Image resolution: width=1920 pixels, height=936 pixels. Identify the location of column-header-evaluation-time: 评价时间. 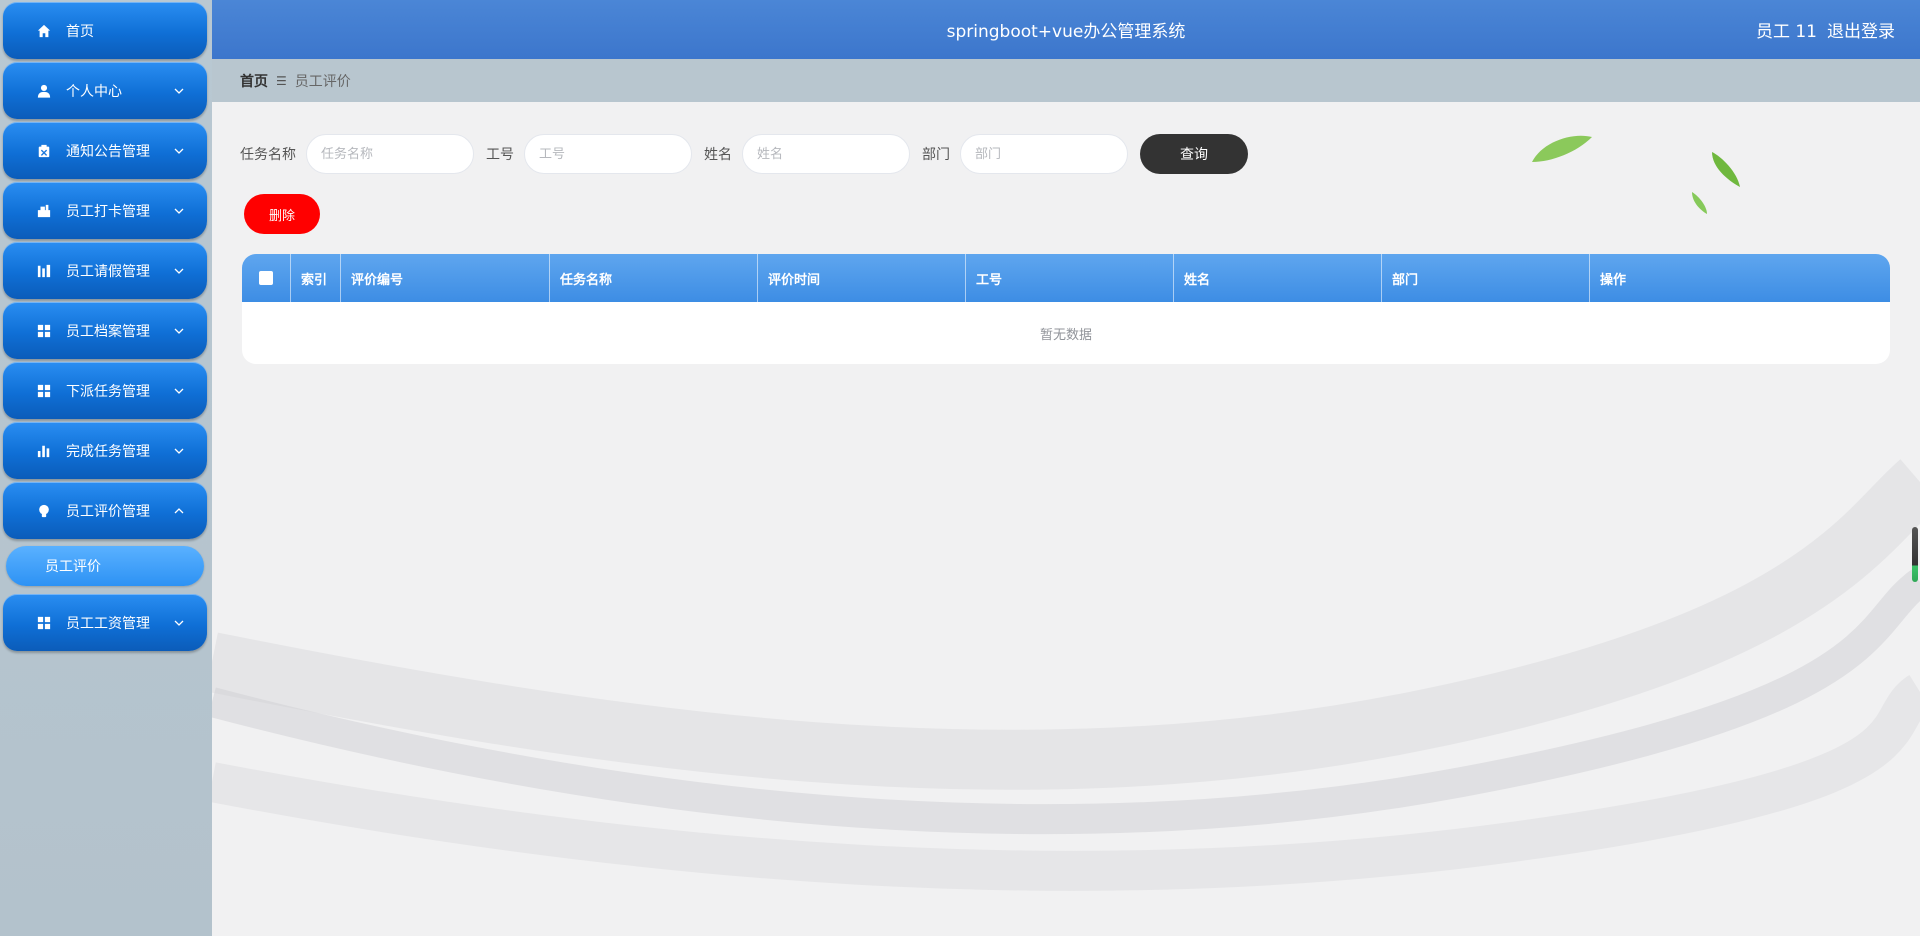
(862, 278).